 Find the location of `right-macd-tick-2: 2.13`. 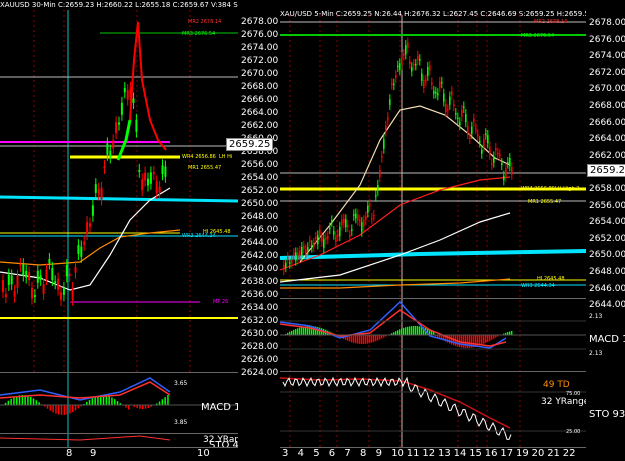

right-macd-tick-2: 2.13 is located at coordinates (596, 353).